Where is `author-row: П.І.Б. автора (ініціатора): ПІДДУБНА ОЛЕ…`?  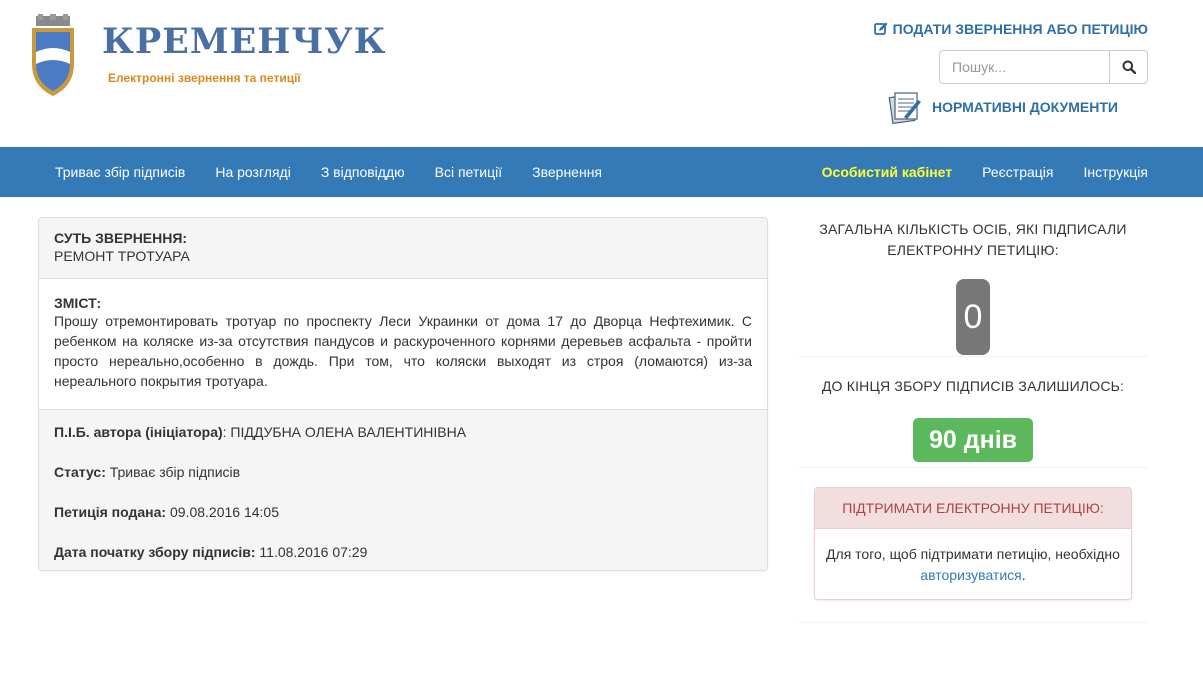
author-row: П.І.Б. автора (ініціатора): ПІДДУБНА ОЛЕ… is located at coordinates (260, 432).